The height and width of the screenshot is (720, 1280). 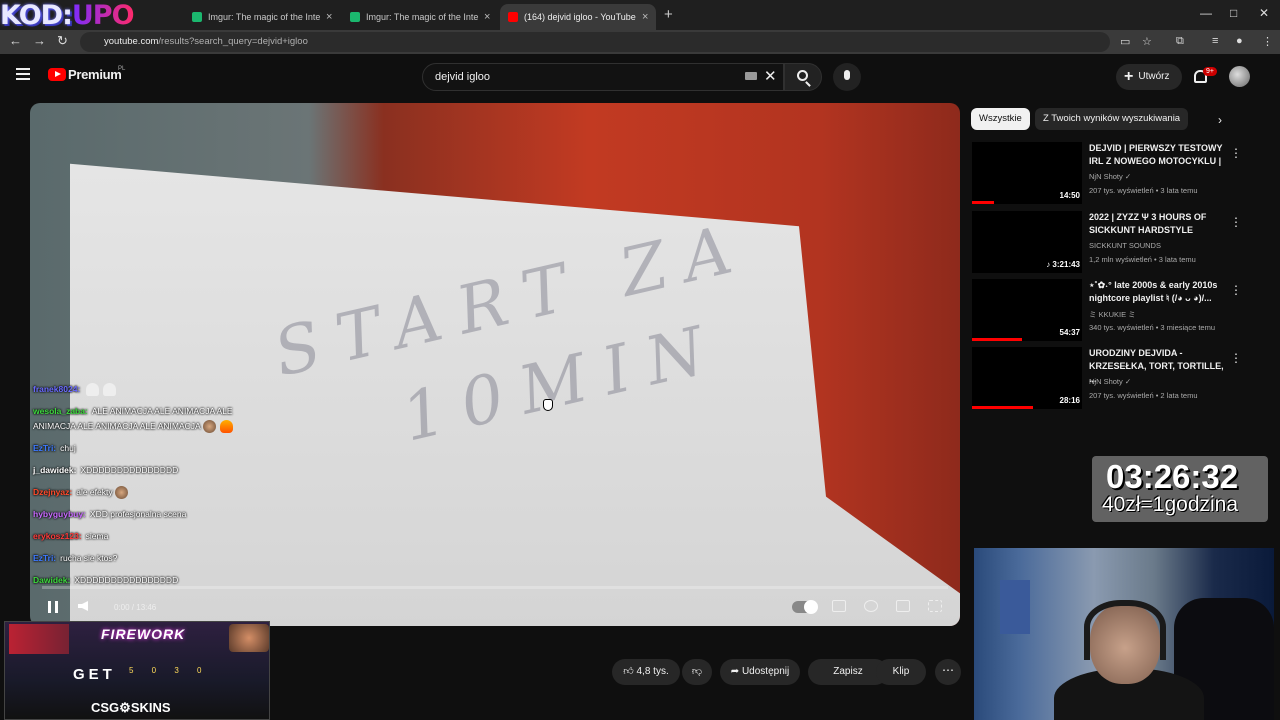 I want to click on mouse-cursor-icon, so click(x=548, y=405).